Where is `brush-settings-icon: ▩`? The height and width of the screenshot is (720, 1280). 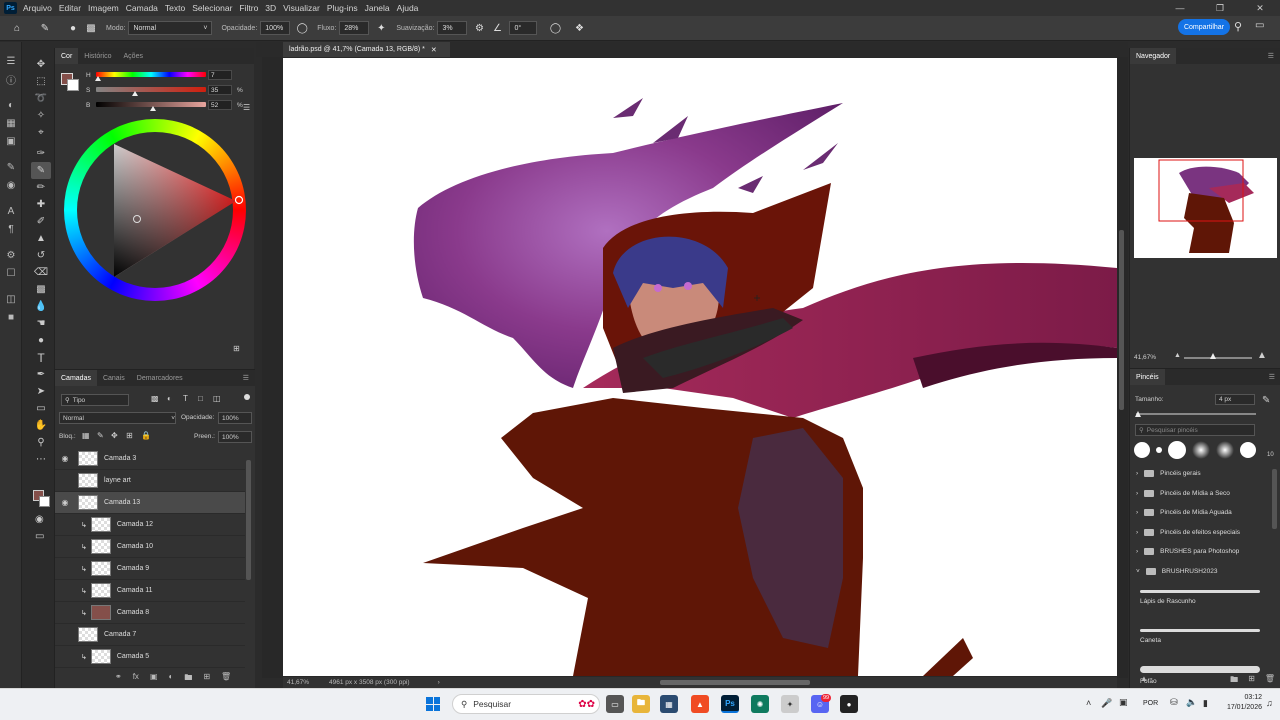
brush-settings-icon: ▩ is located at coordinates (91, 28).